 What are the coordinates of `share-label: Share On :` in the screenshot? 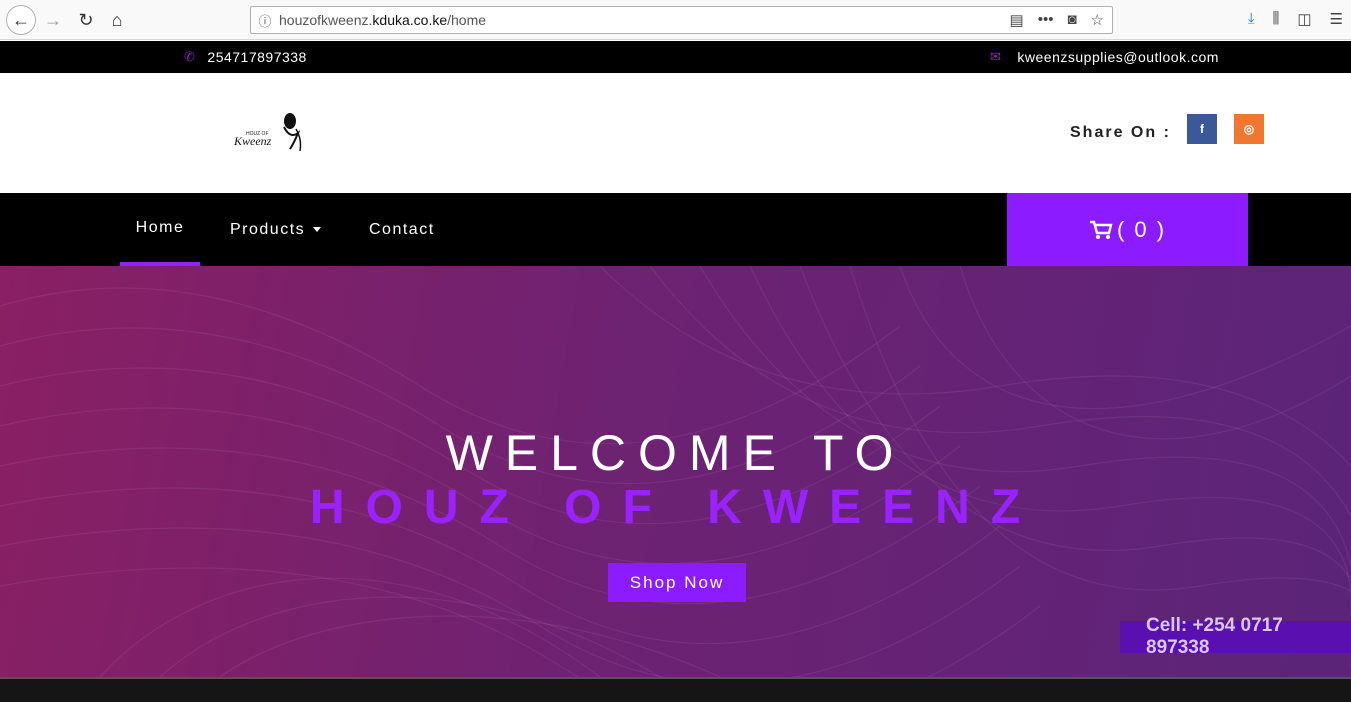 It's located at (1120, 132).